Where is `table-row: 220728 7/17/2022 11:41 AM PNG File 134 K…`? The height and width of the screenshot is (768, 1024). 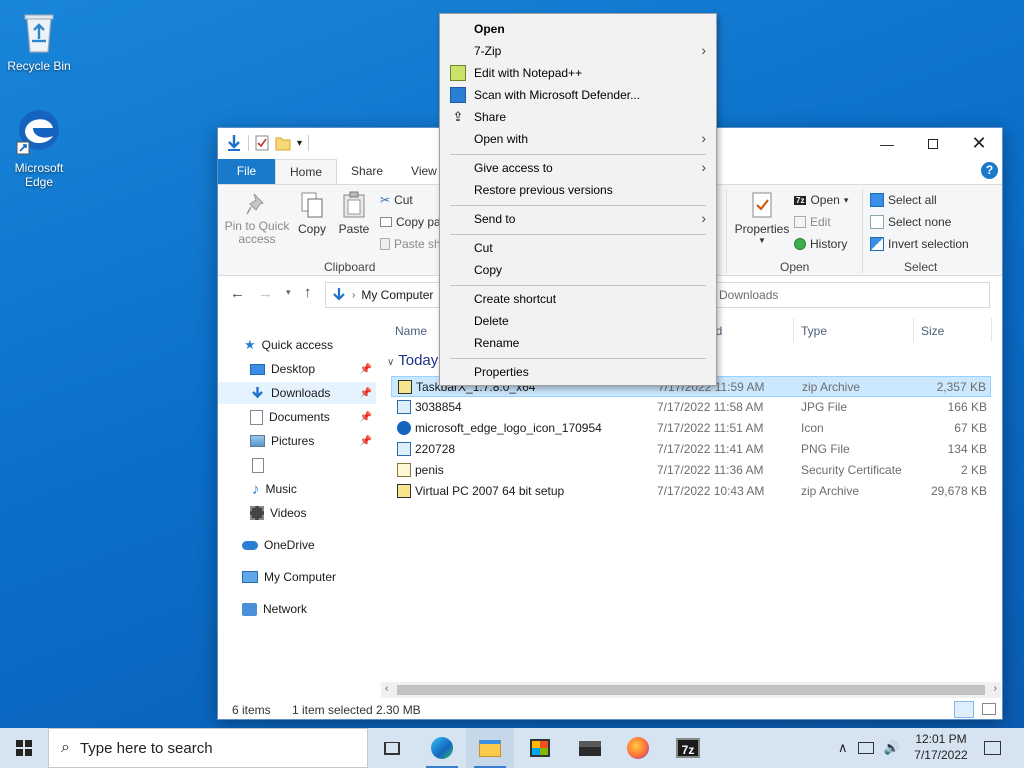 table-row: 220728 7/17/2022 11:41 AM PNG File 134 K… is located at coordinates (691, 449).